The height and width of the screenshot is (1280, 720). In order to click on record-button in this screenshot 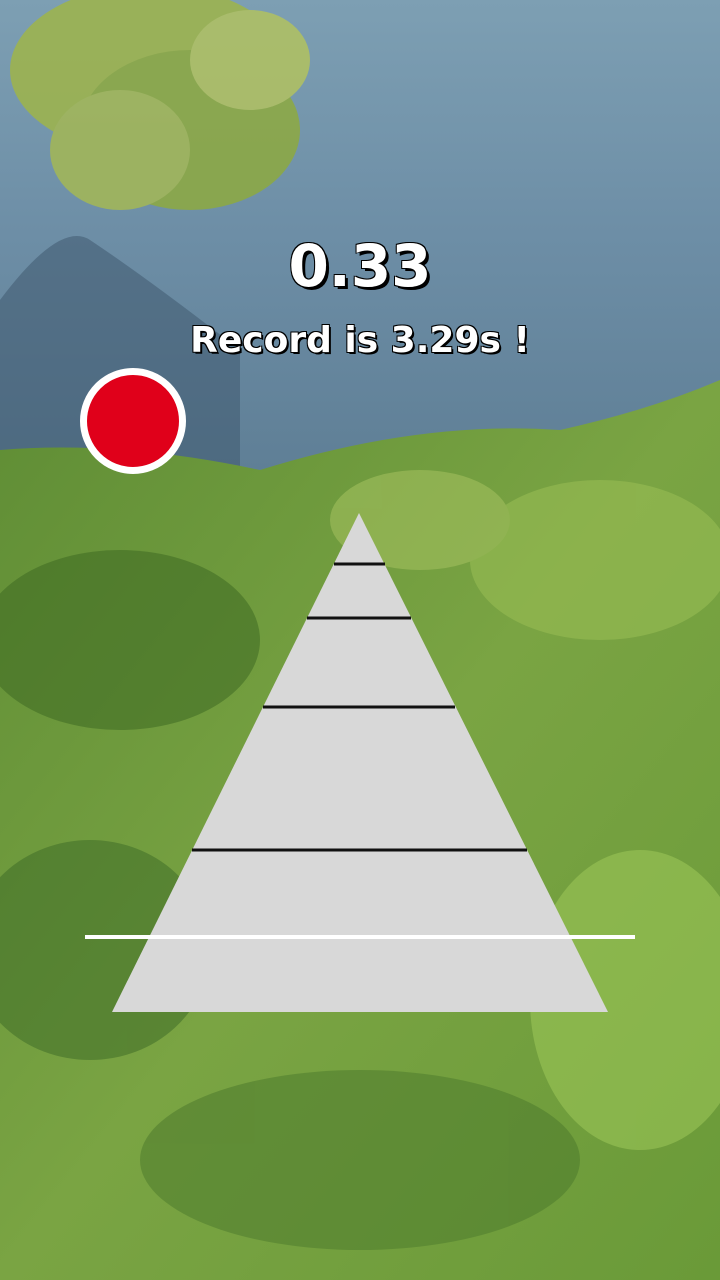, I will do `click(133, 421)`.